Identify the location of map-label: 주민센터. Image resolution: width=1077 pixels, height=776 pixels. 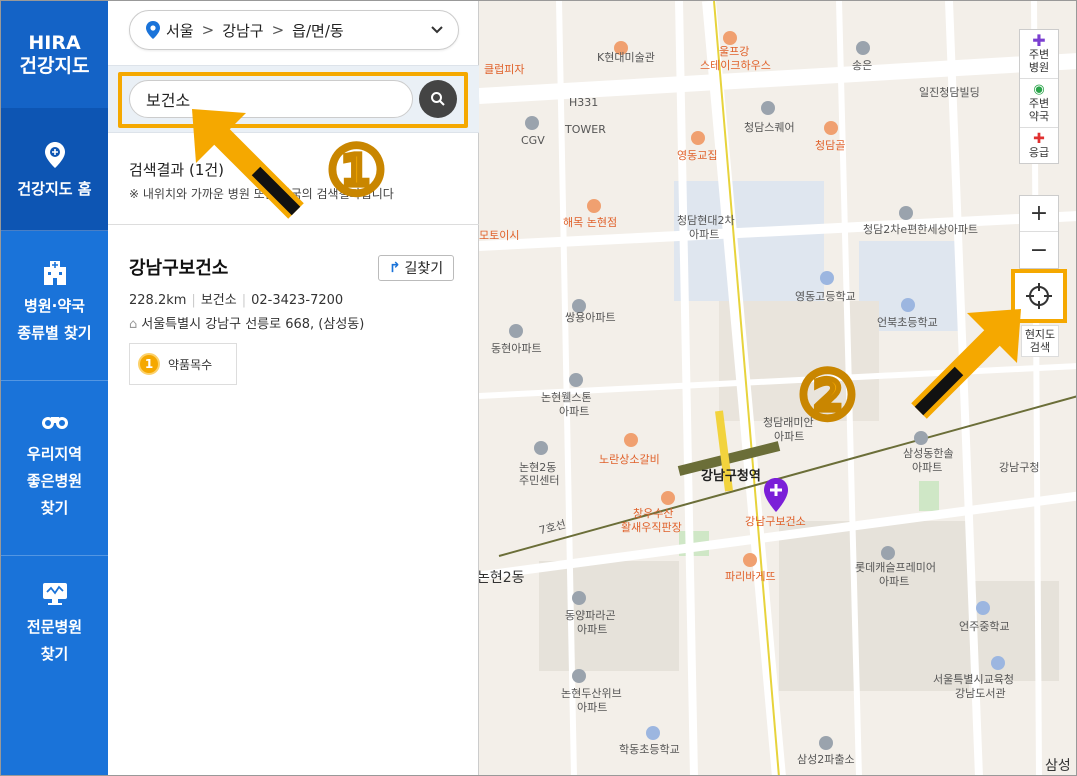
(539, 480).